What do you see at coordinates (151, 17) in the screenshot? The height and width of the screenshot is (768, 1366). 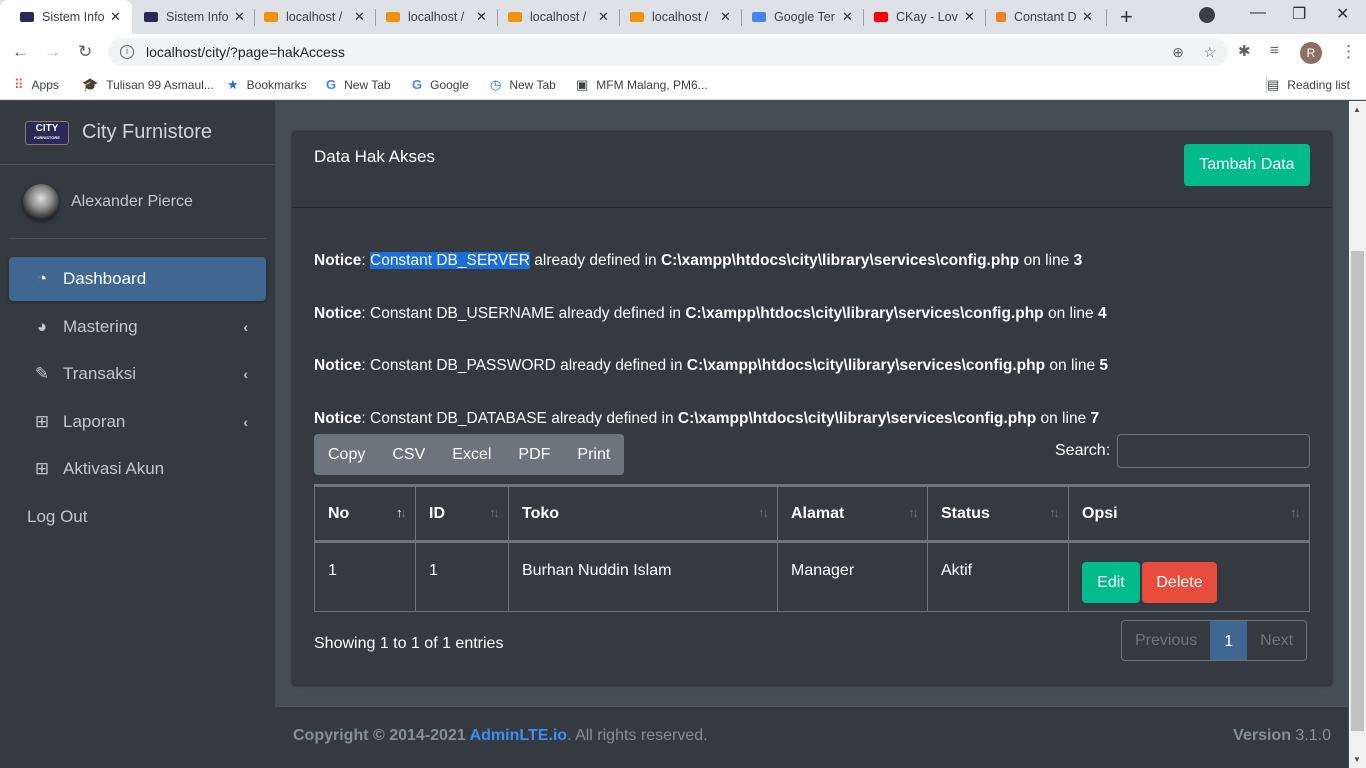 I see `city-favicon` at bounding box center [151, 17].